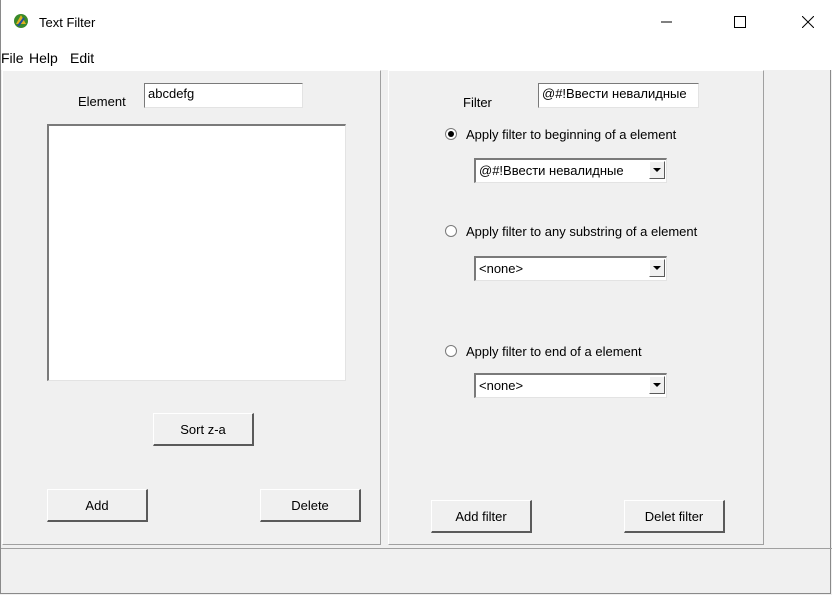  Describe the element at coordinates (416, 57) in the screenshot. I see `menu-bar: File Help Edit` at that location.